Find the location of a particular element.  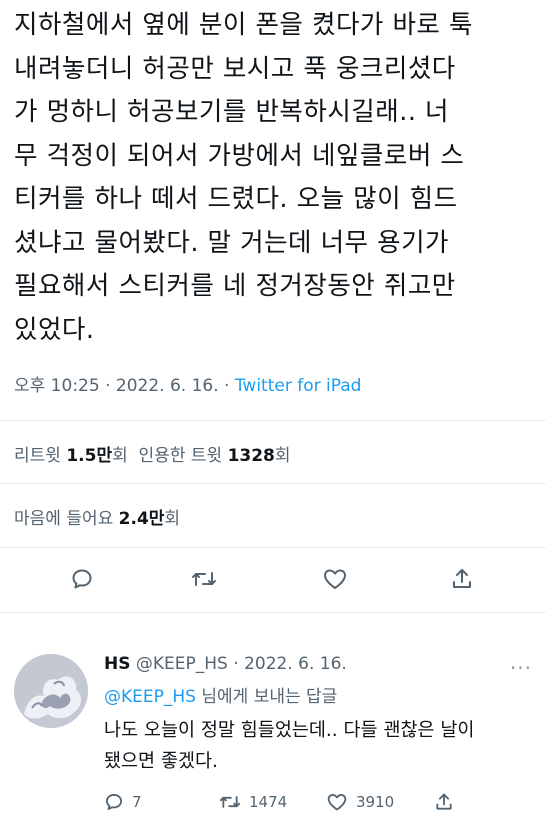

avatar-image is located at coordinates (51, 691).